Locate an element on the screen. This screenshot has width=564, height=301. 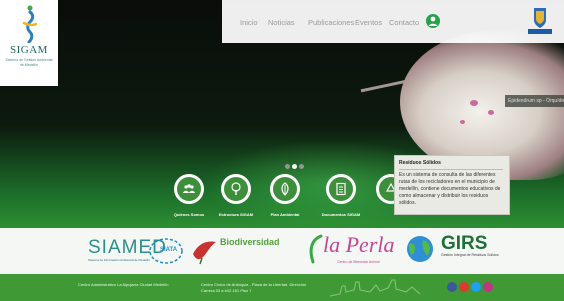
feature-label-plan-ambiental: Plan Ambiental is located at coordinates (285, 214).